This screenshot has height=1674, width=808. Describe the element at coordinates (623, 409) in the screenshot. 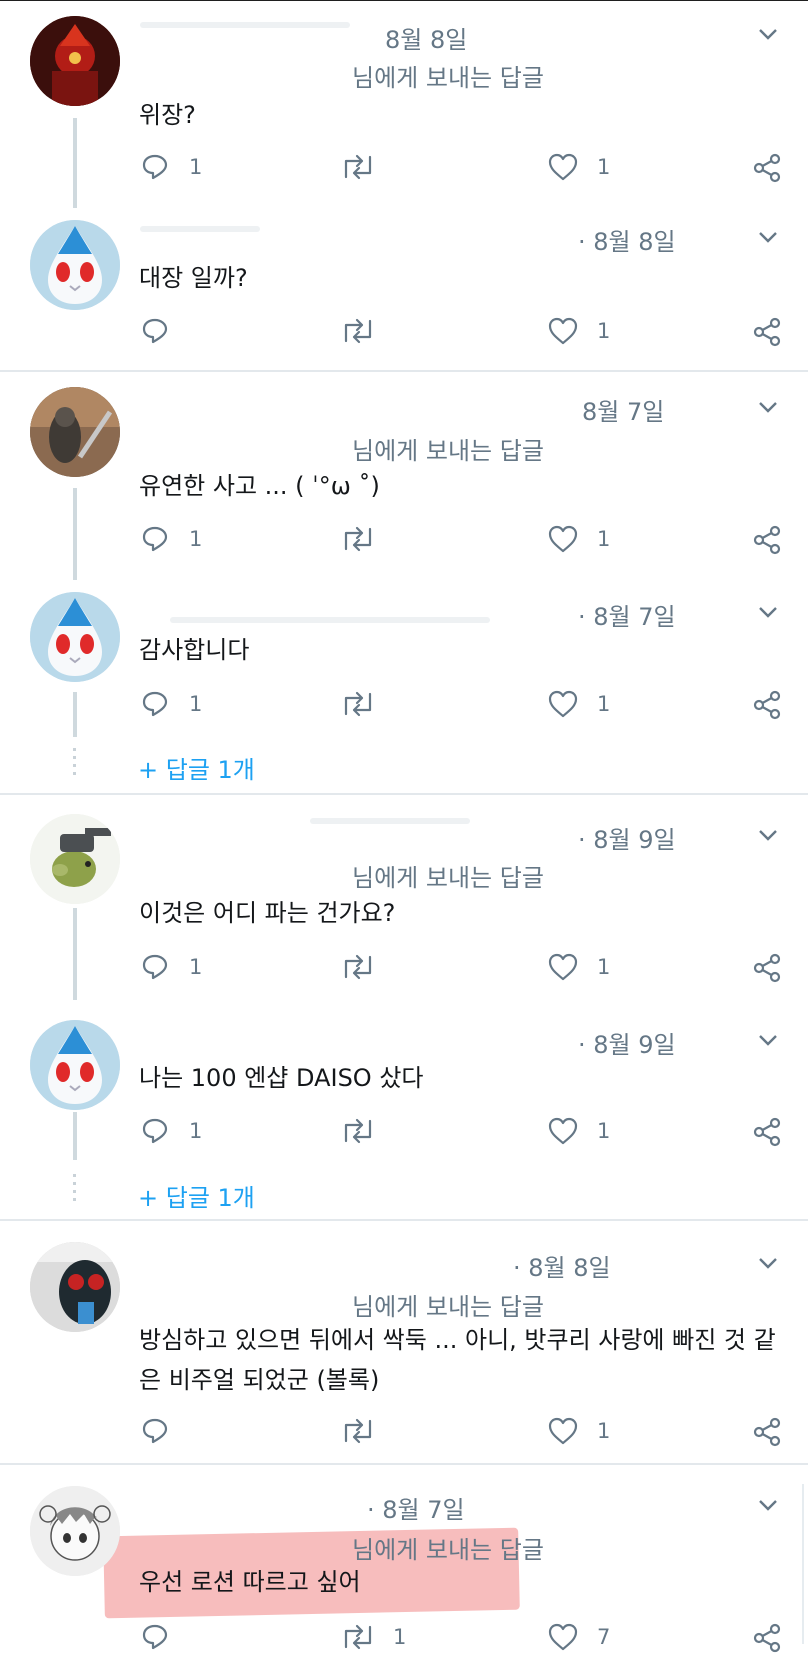

I see `tweet-date: 8월 7일` at that location.